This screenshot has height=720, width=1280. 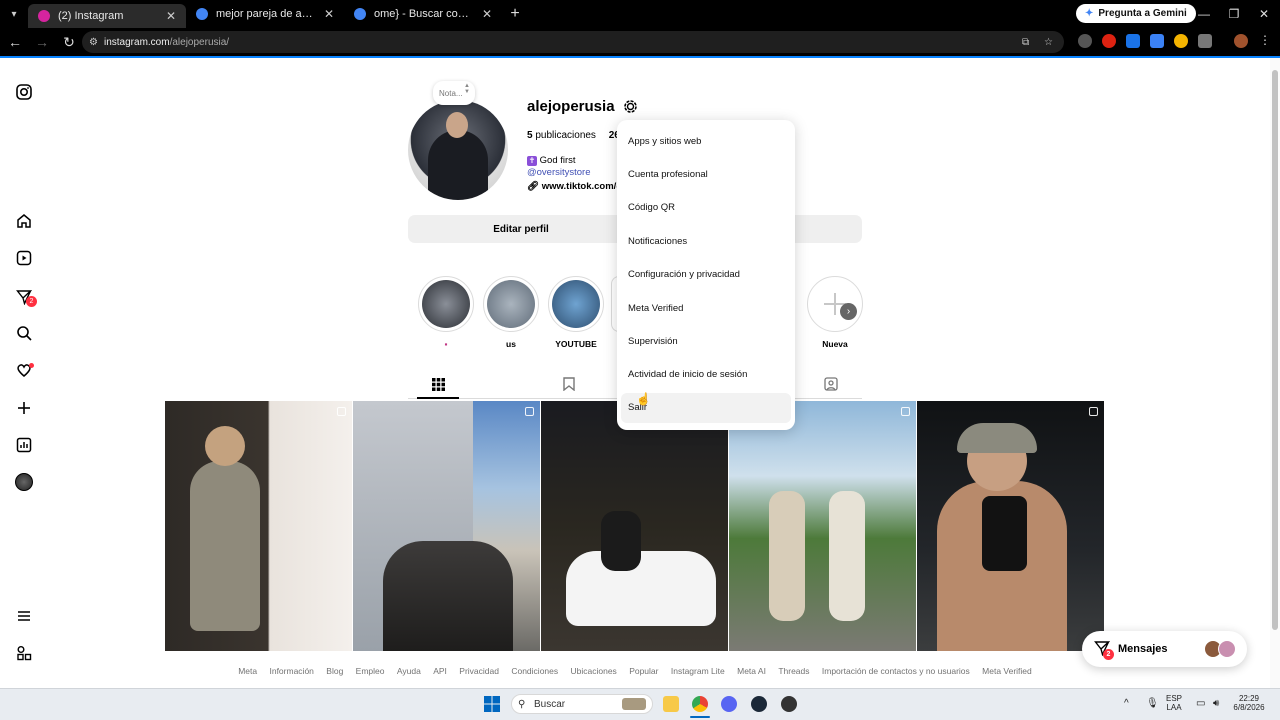 I want to click on reels-icon, so click(x=24, y=258).